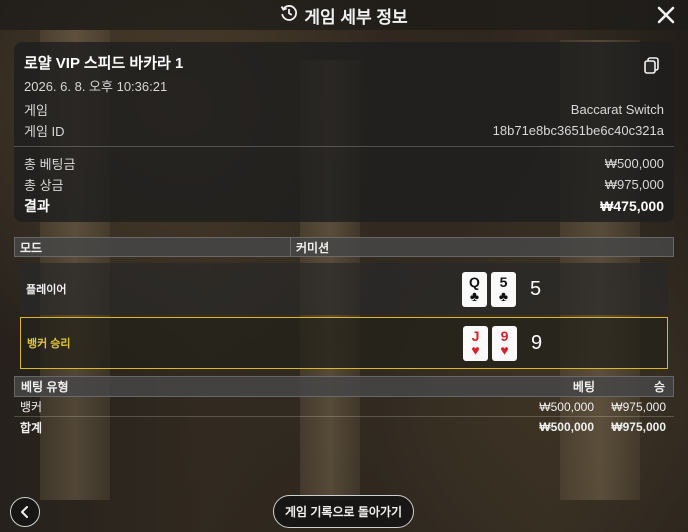 Image resolution: width=688 pixels, height=532 pixels. What do you see at coordinates (482, 247) in the screenshot?
I see `commission-header: 커미션` at bounding box center [482, 247].